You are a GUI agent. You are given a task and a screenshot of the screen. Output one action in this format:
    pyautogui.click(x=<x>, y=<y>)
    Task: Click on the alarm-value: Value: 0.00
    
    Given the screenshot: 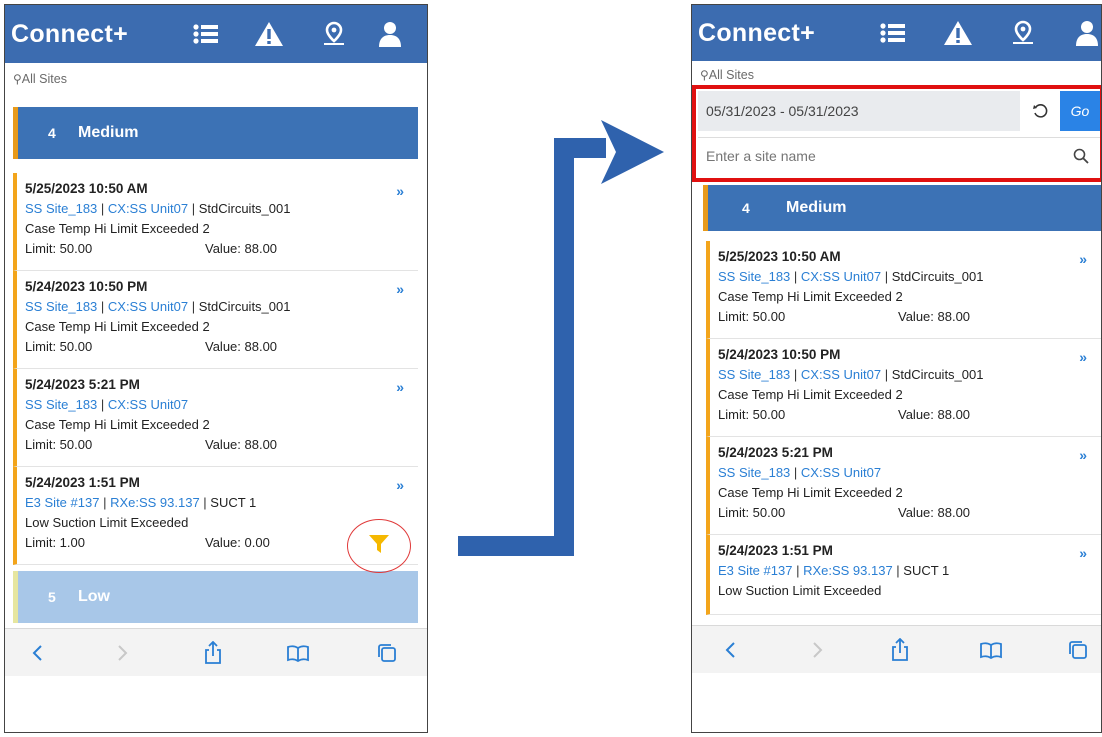 What is the action you would take?
    pyautogui.click(x=237, y=542)
    